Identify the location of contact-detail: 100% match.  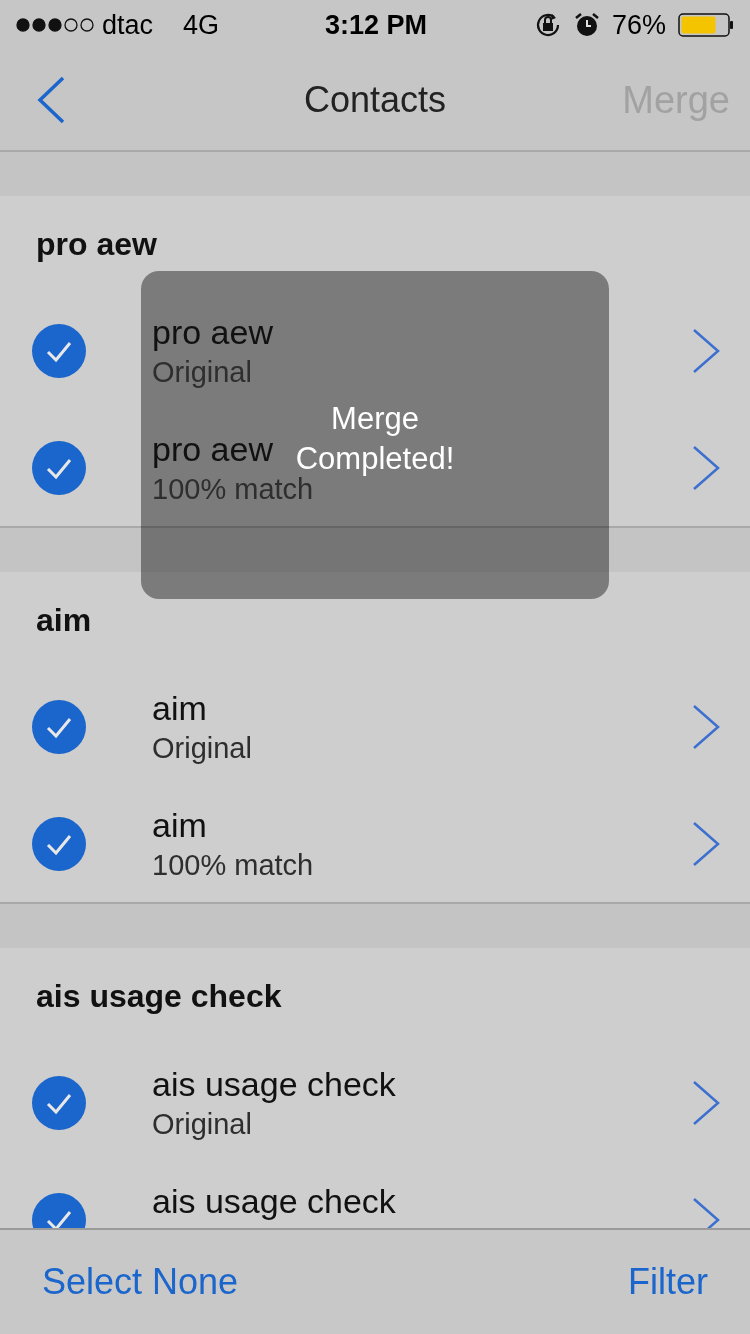
(233, 865).